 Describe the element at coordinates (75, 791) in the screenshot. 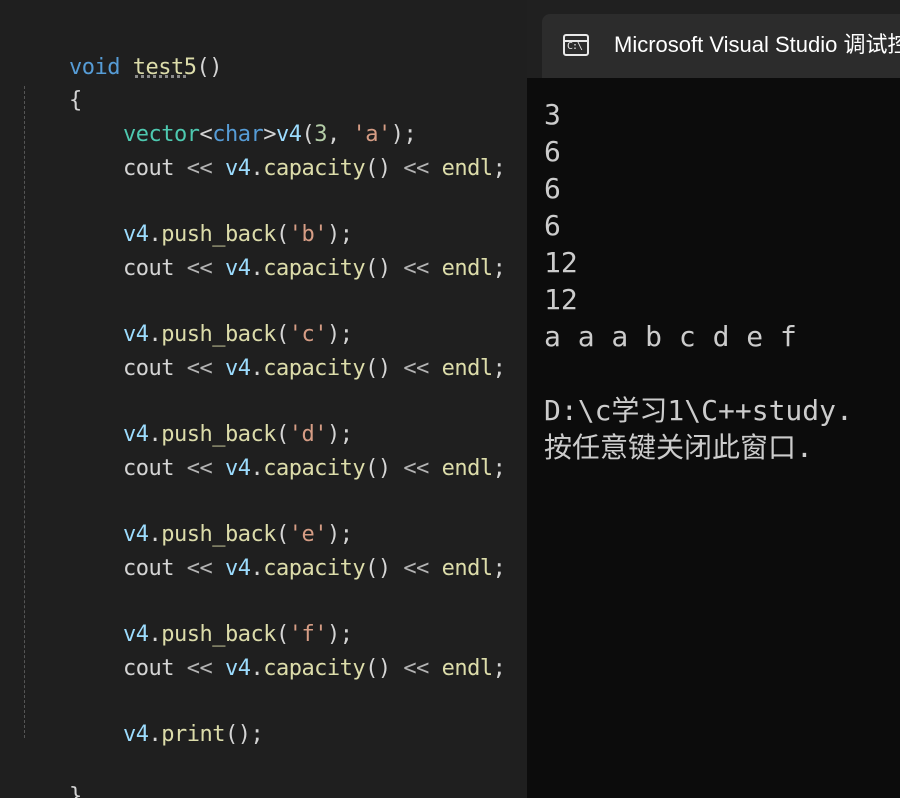

I see `close-brace: }` at that location.